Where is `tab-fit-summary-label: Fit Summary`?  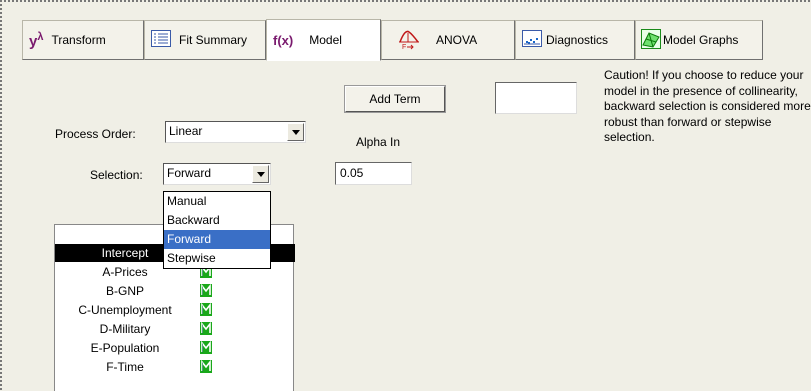 tab-fit-summary-label: Fit Summary is located at coordinates (213, 40).